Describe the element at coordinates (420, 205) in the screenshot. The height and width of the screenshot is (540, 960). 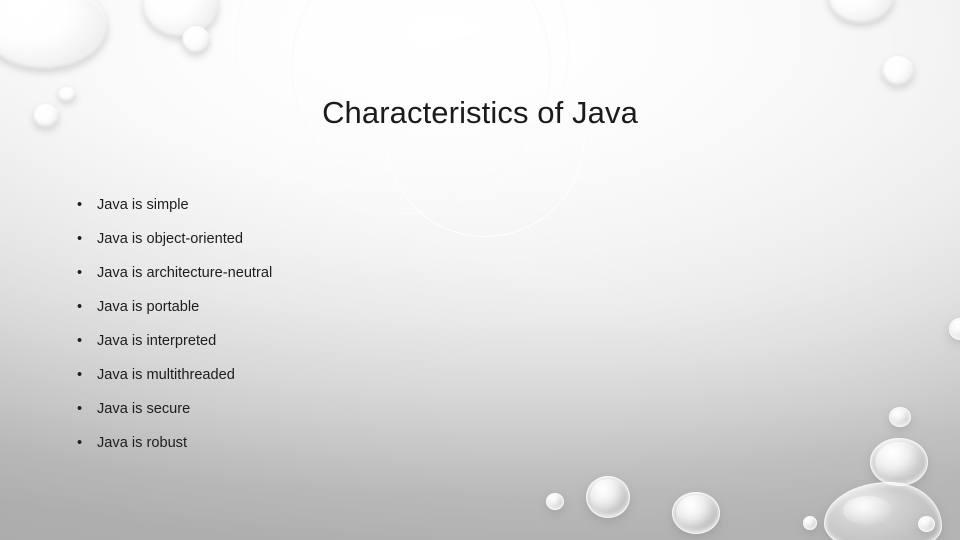
I see `bullet-item: • Java is simple` at that location.